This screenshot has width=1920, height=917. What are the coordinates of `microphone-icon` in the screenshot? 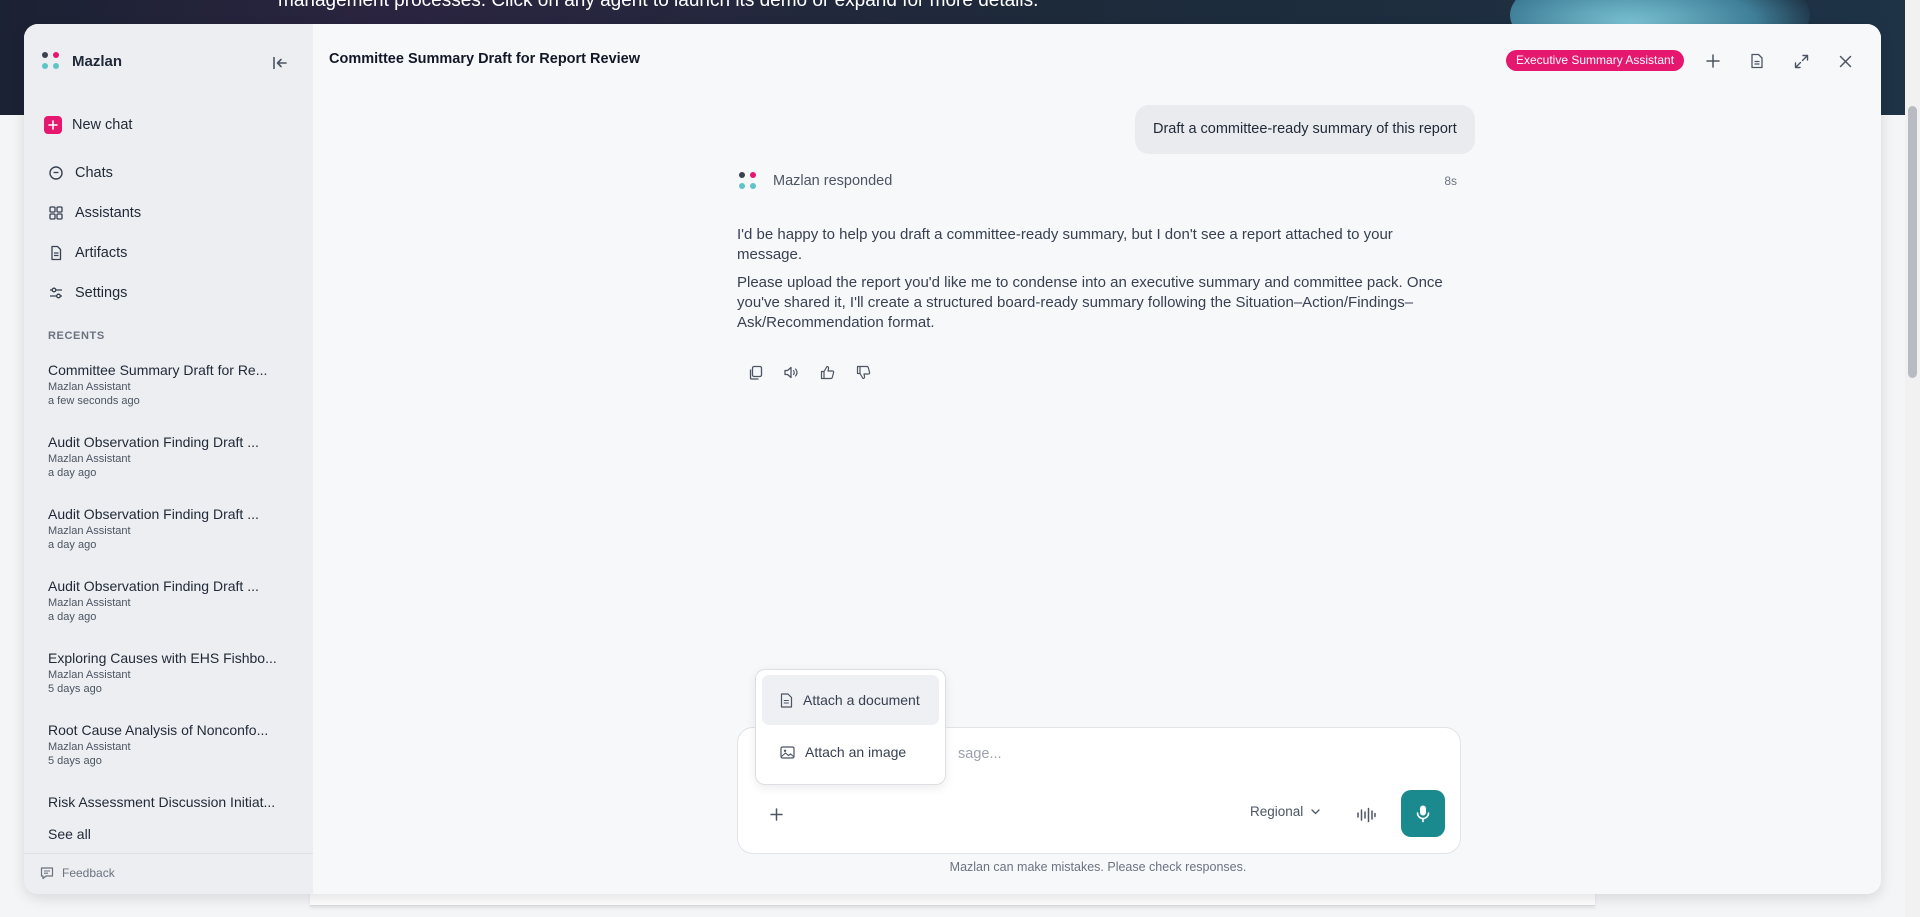 It's located at (1423, 813).